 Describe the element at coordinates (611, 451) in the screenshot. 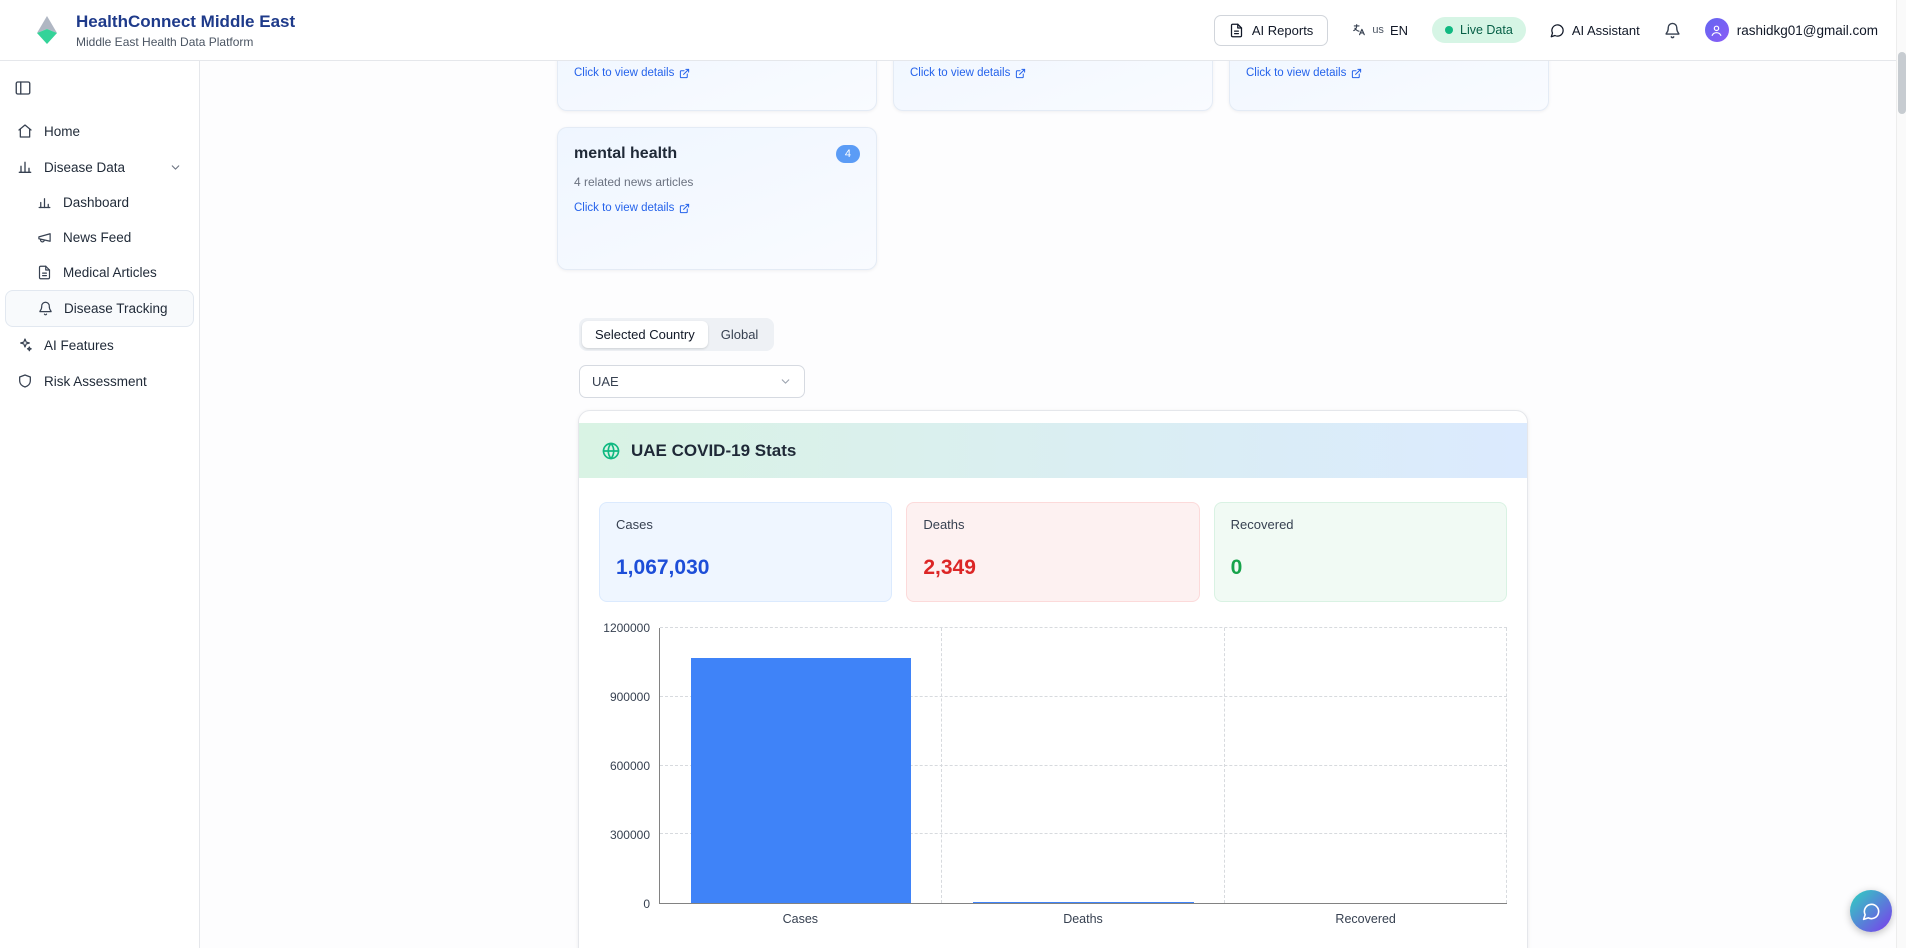

I see `globe-icon` at that location.